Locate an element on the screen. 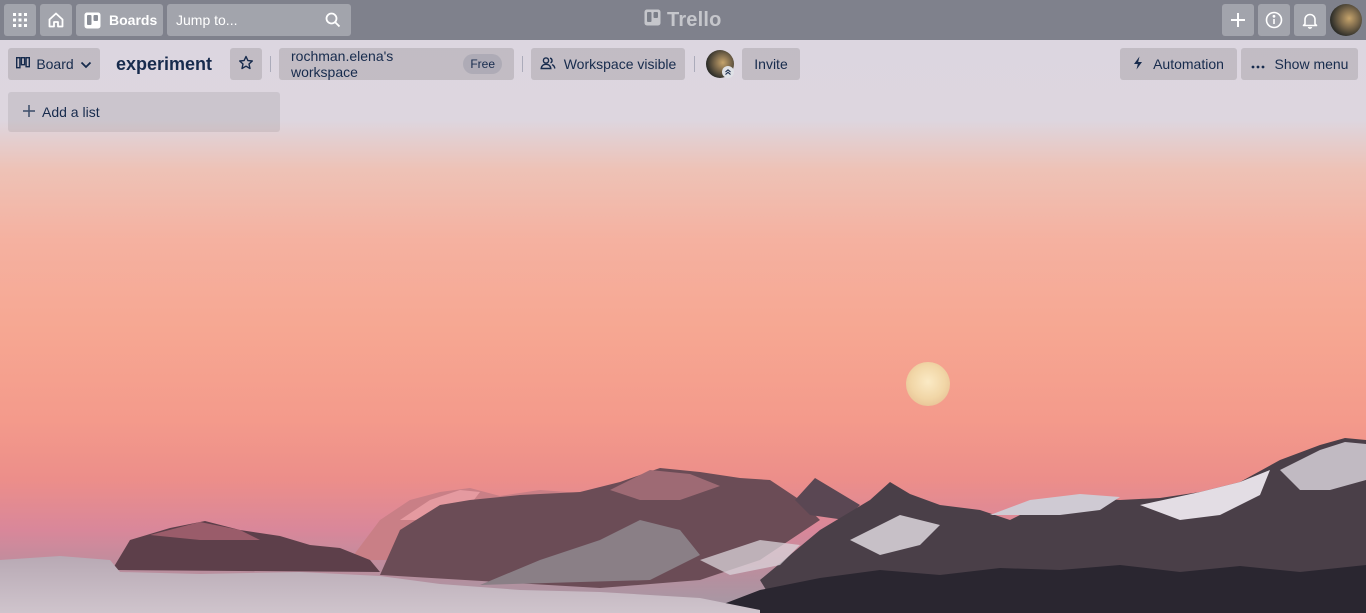 This screenshot has height=613, width=1366. home-icon is located at coordinates (56, 20).